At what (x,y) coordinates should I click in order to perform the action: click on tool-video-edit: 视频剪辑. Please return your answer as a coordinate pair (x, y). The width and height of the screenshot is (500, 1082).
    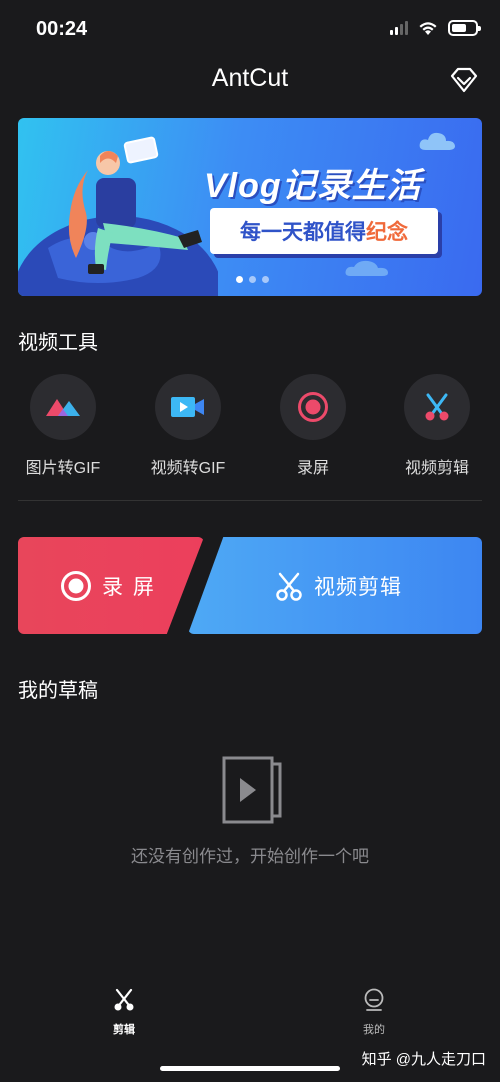
    Looking at the image, I should click on (437, 426).